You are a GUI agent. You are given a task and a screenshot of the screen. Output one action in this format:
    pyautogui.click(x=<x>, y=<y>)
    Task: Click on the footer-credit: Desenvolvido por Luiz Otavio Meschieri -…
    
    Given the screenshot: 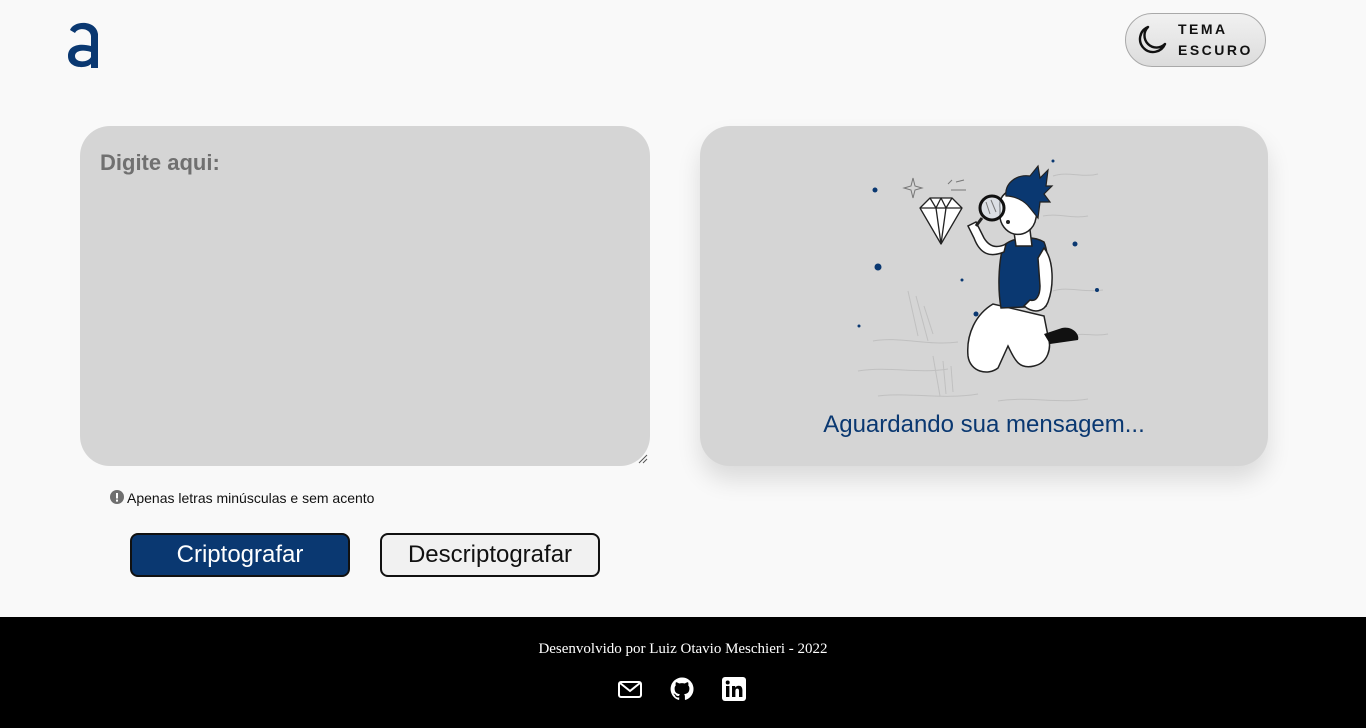 What is the action you would take?
    pyautogui.click(x=683, y=649)
    